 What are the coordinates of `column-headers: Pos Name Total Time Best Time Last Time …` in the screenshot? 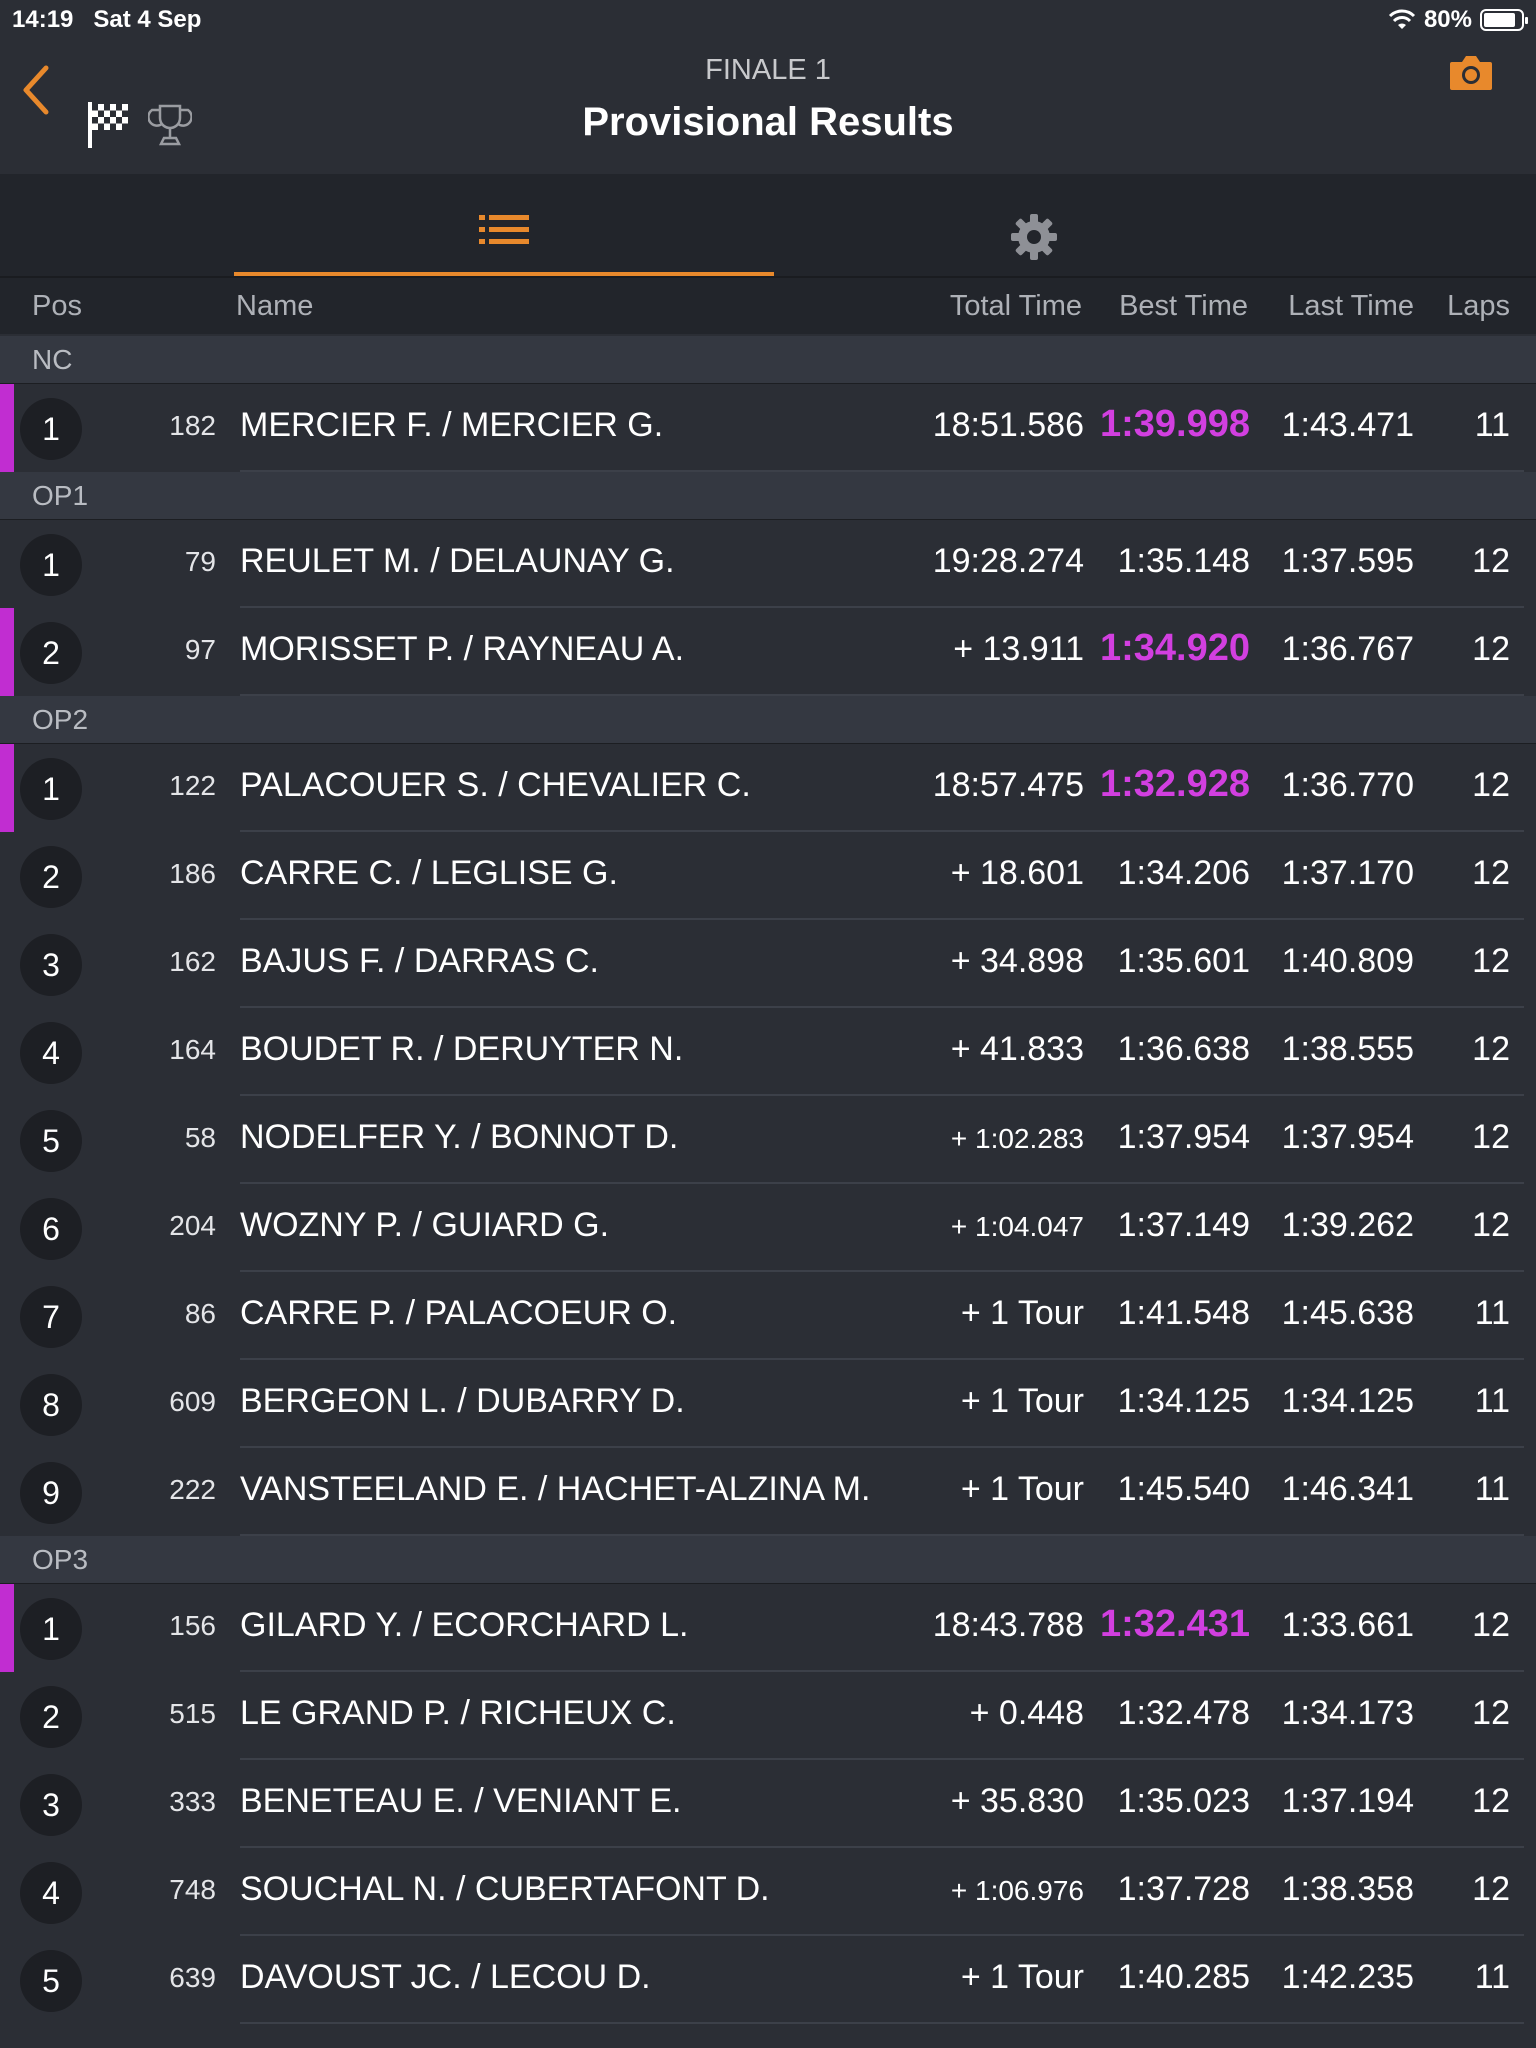 It's located at (768, 306).